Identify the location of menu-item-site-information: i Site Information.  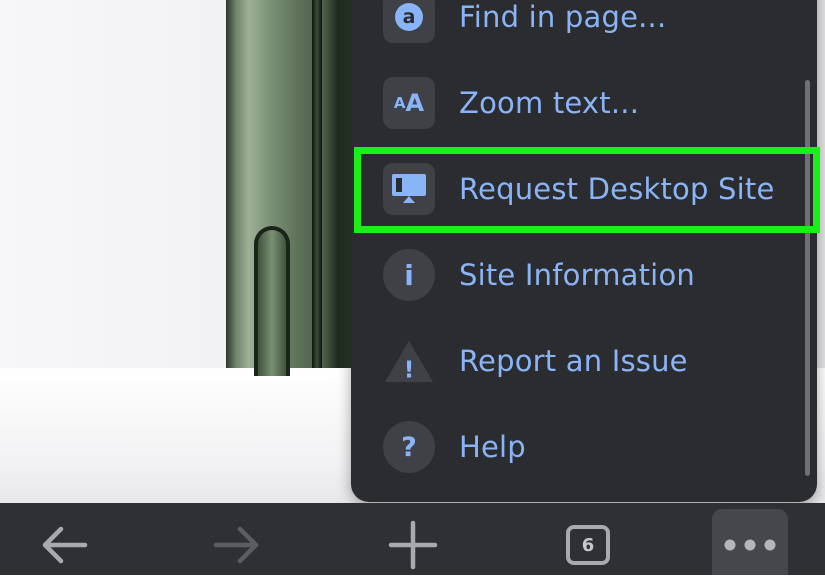
(584, 275).